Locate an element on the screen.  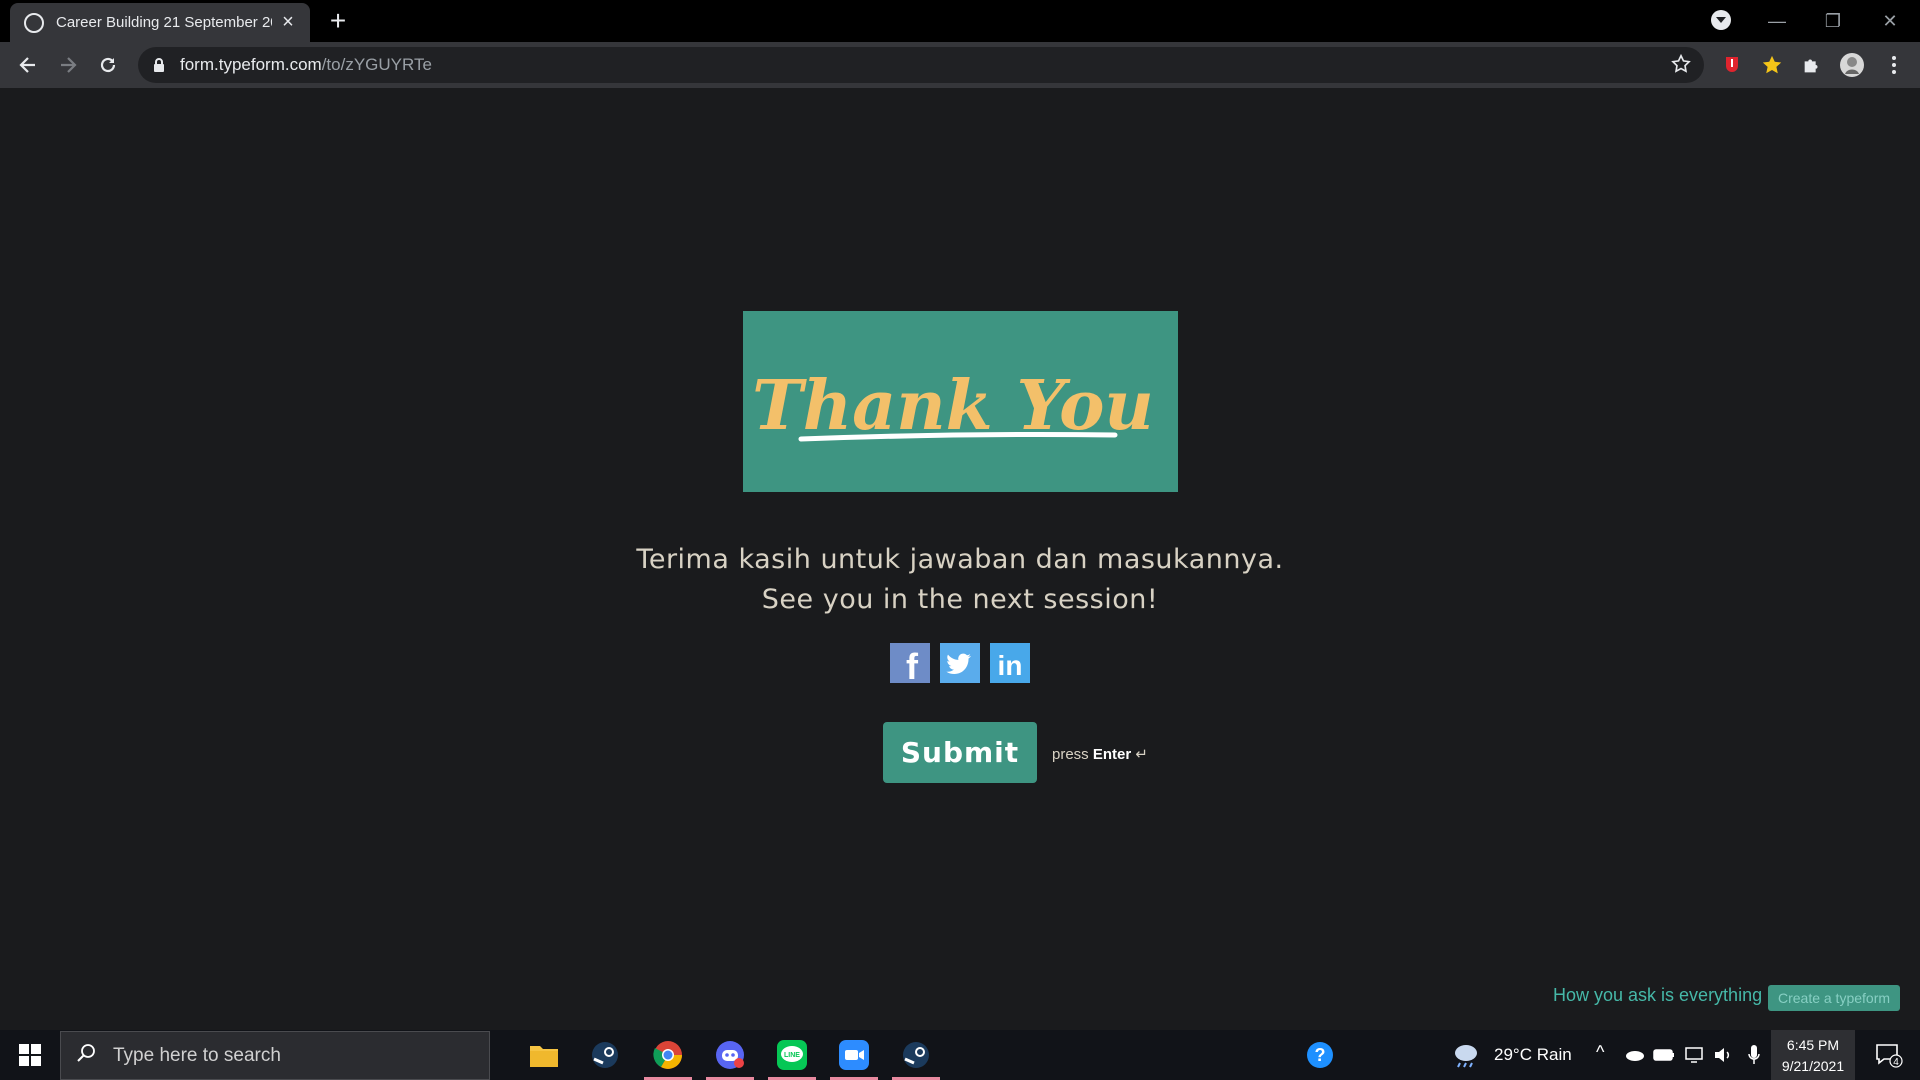
url-path: /to/zYGUYRTe is located at coordinates (376, 64).